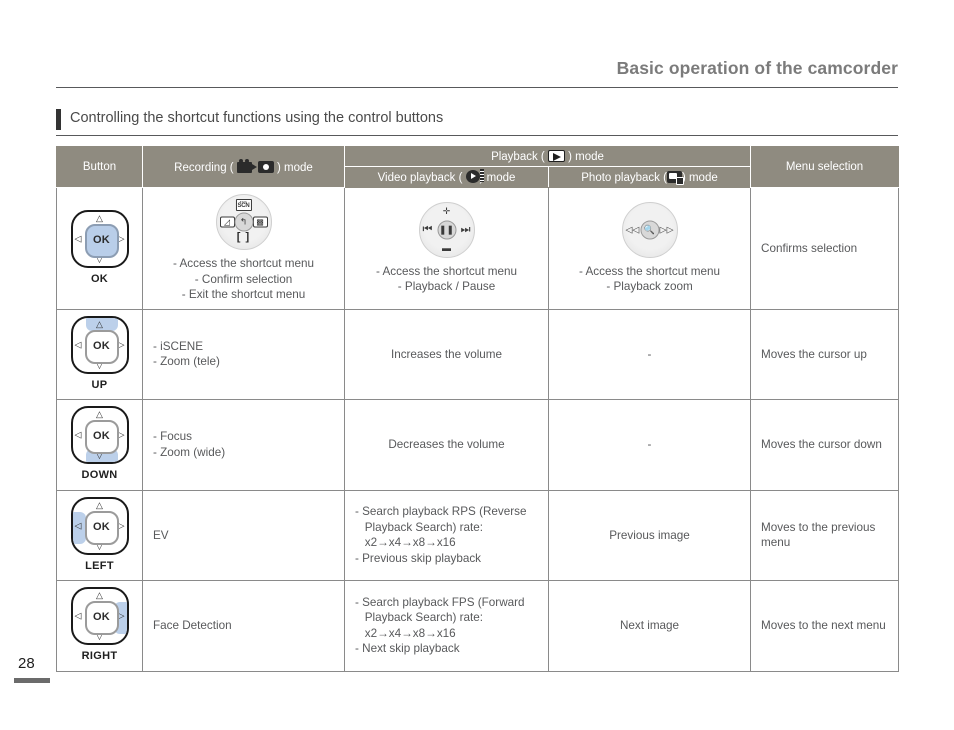  What do you see at coordinates (699, 177) in the screenshot?
I see `photo-playback-label-post: ) mode` at bounding box center [699, 177].